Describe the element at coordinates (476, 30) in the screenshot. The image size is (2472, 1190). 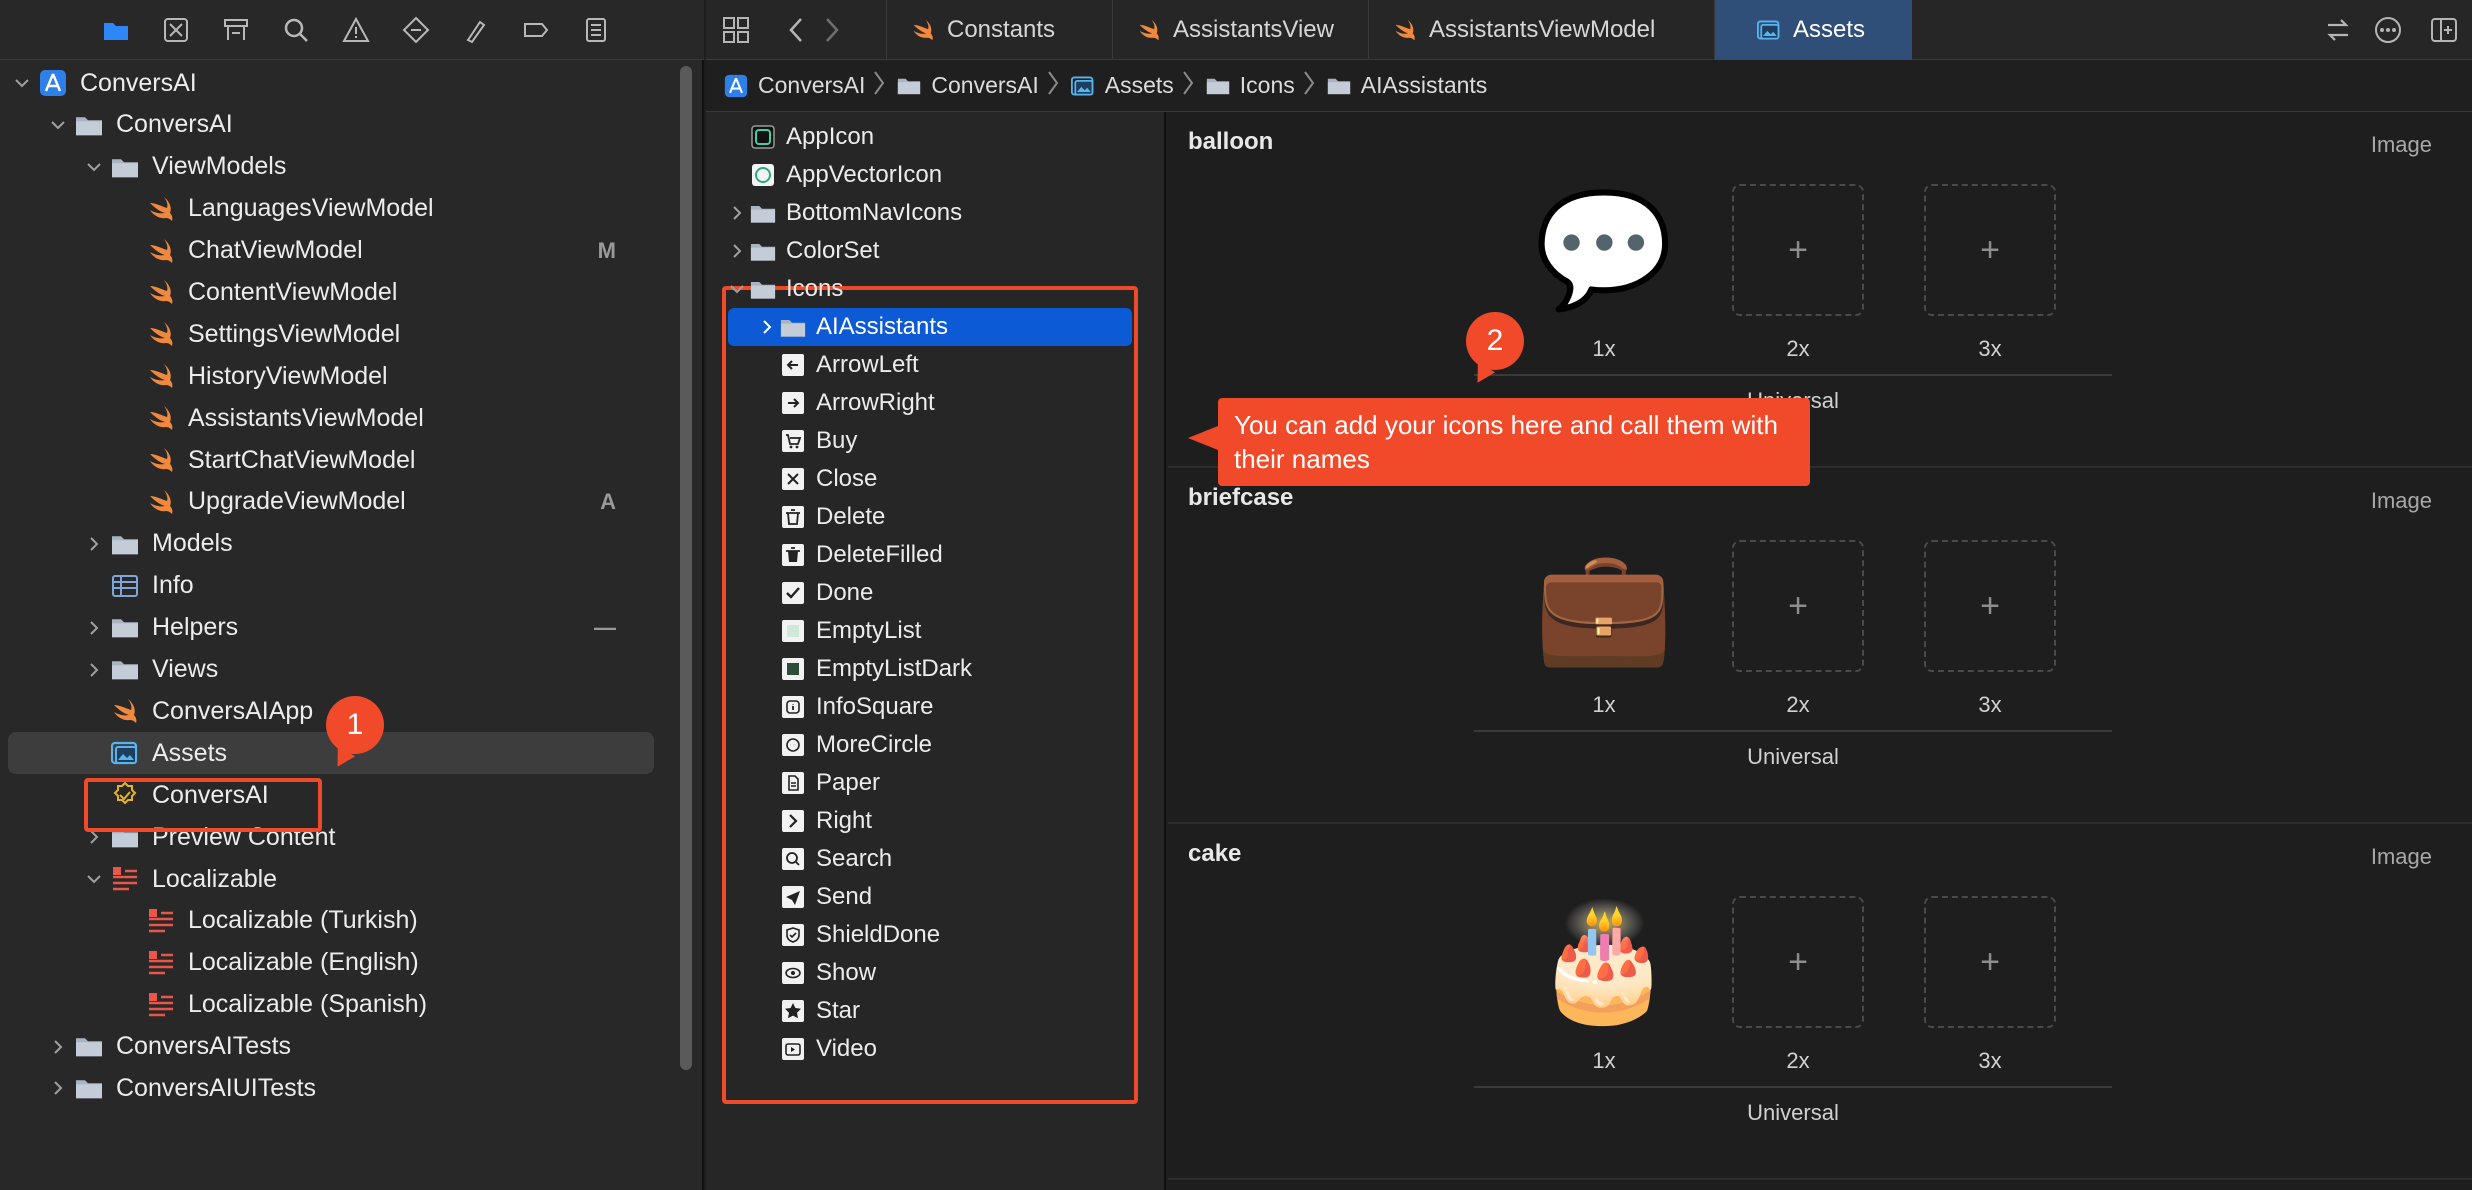
I see `debug-icon` at that location.